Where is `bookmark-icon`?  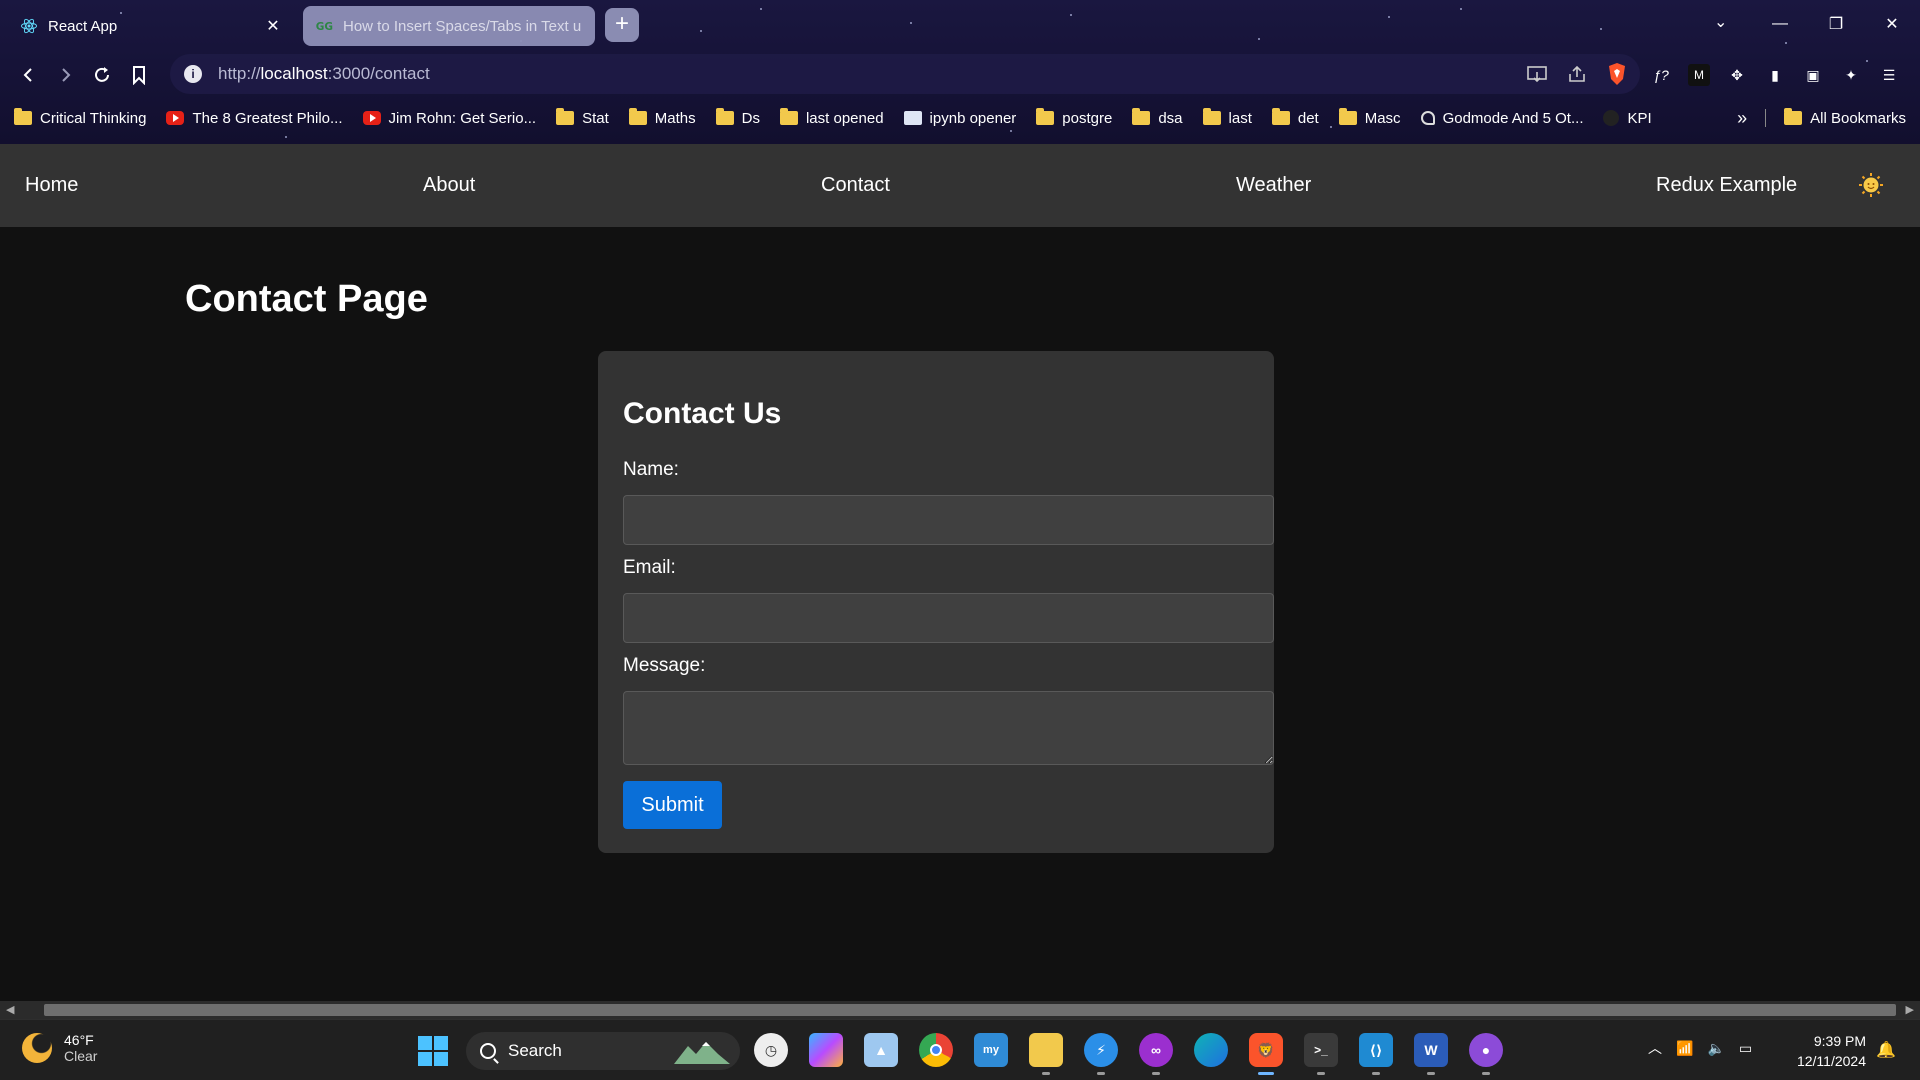 bookmark-icon is located at coordinates (139, 75).